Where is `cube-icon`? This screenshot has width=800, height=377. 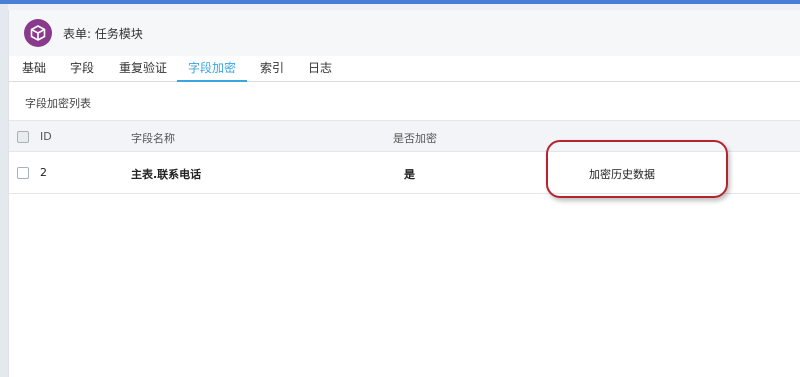
cube-icon is located at coordinates (38, 33).